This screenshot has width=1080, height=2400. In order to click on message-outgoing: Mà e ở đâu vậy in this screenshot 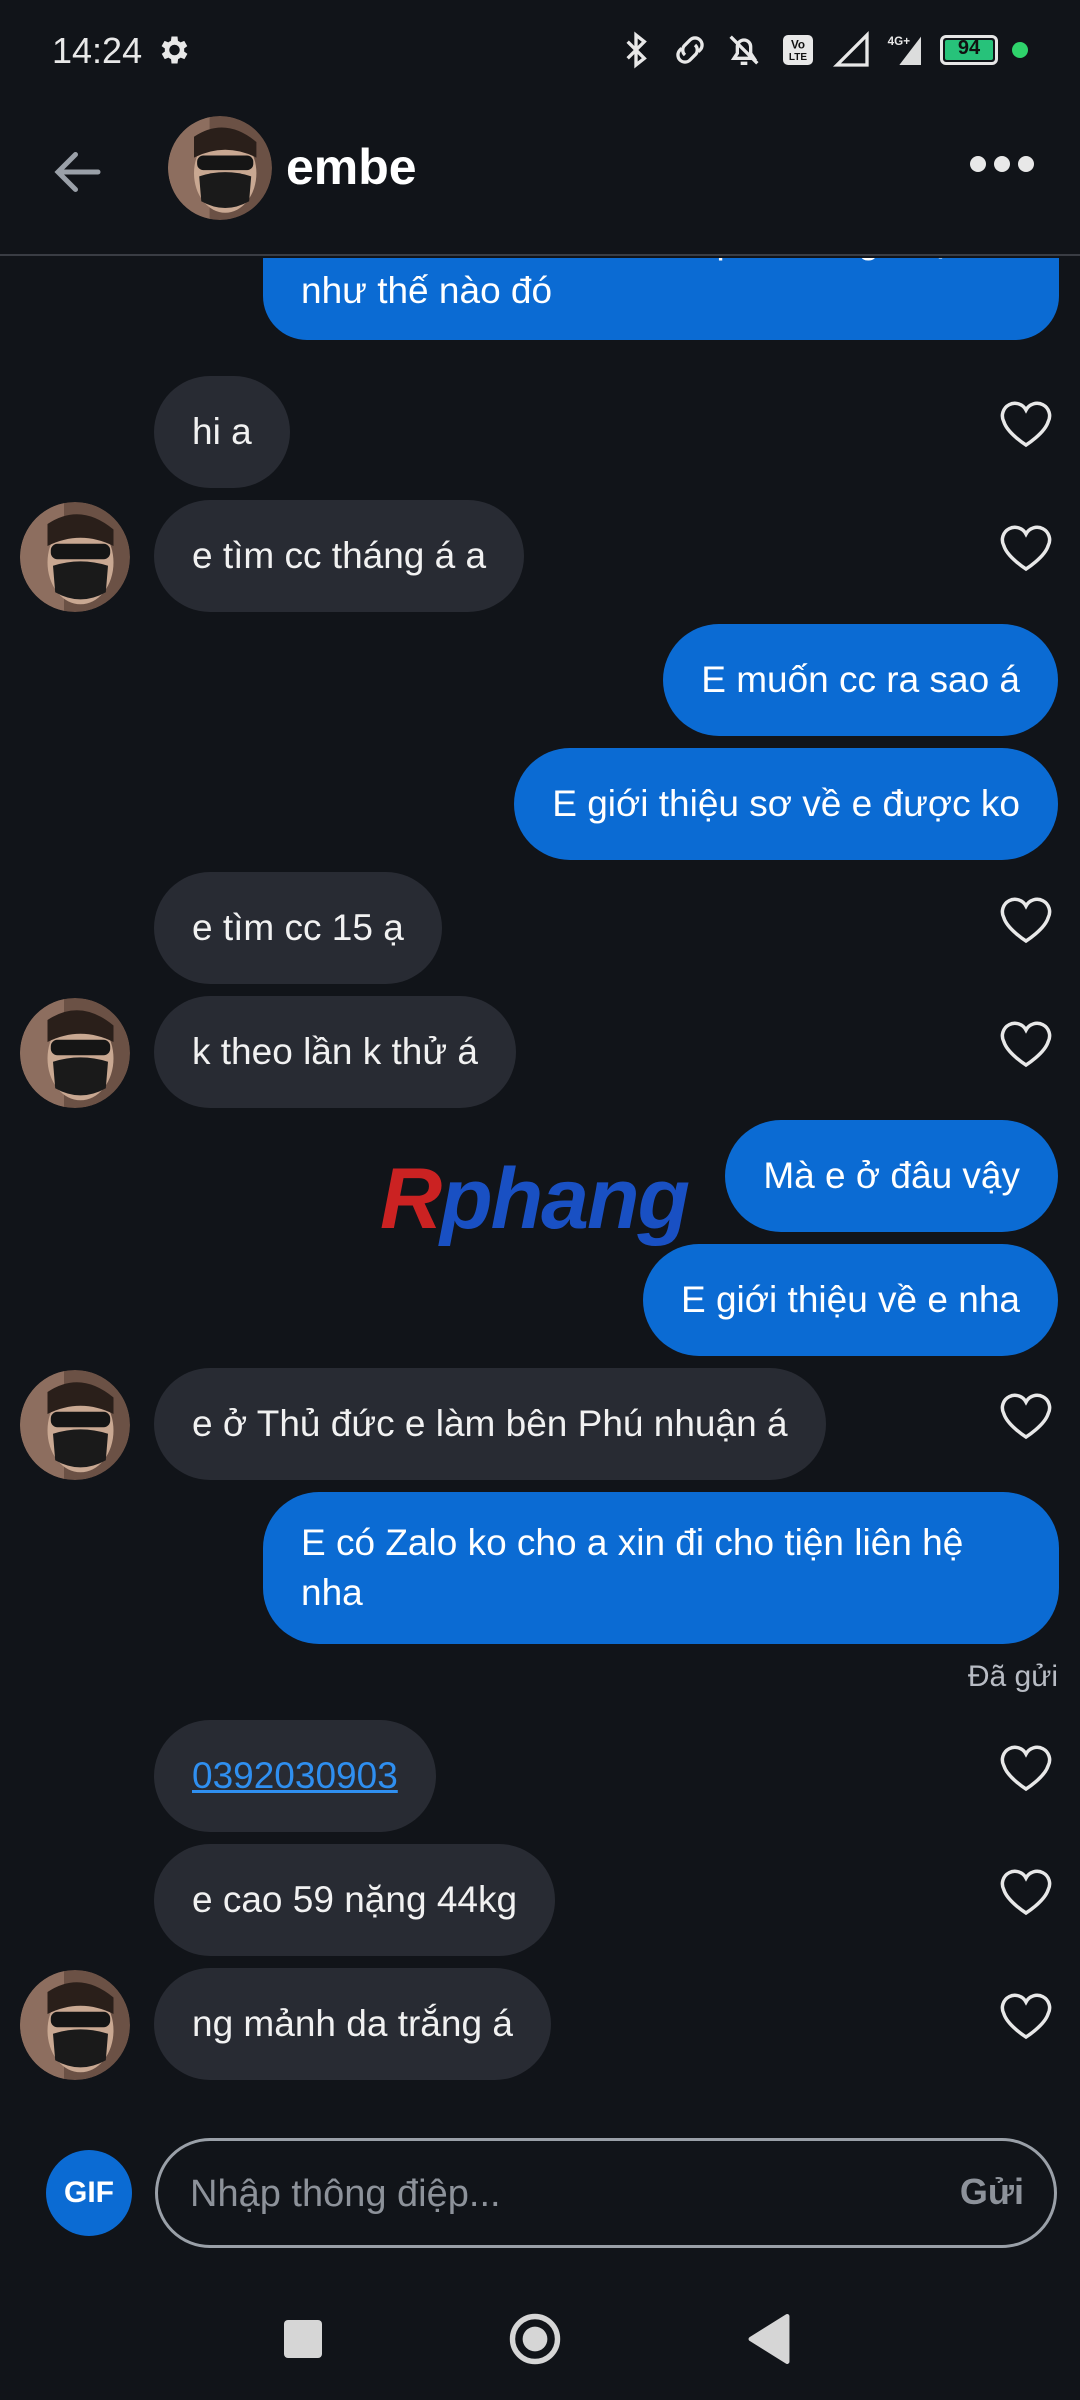, I will do `click(891, 1176)`.